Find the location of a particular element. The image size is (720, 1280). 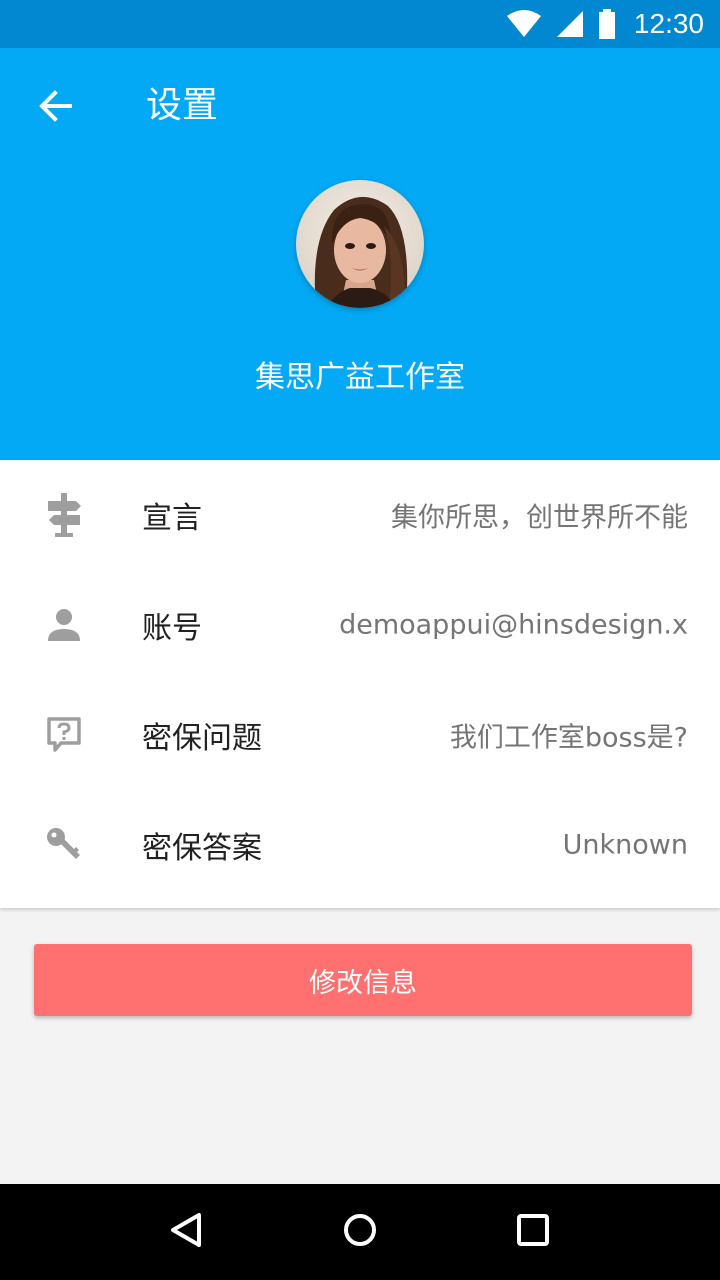

wifi-icon is located at coordinates (524, 24).